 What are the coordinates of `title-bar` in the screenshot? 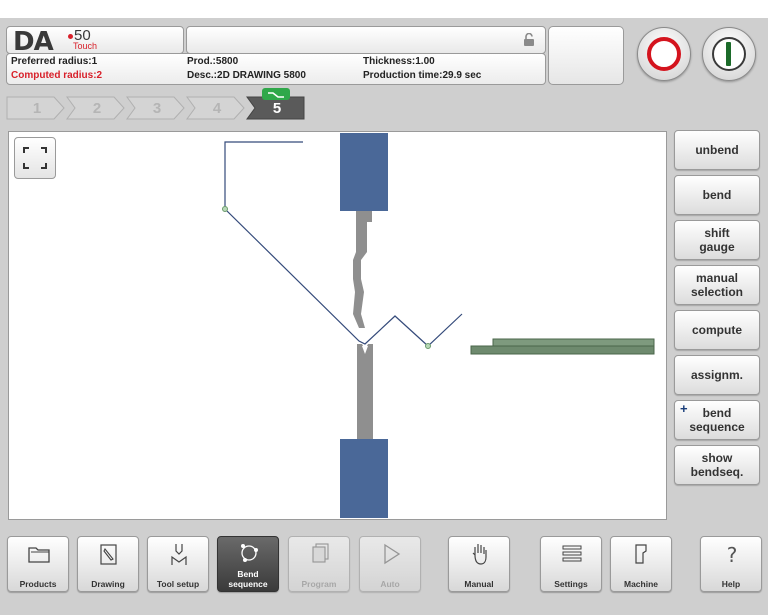 It's located at (366, 40).